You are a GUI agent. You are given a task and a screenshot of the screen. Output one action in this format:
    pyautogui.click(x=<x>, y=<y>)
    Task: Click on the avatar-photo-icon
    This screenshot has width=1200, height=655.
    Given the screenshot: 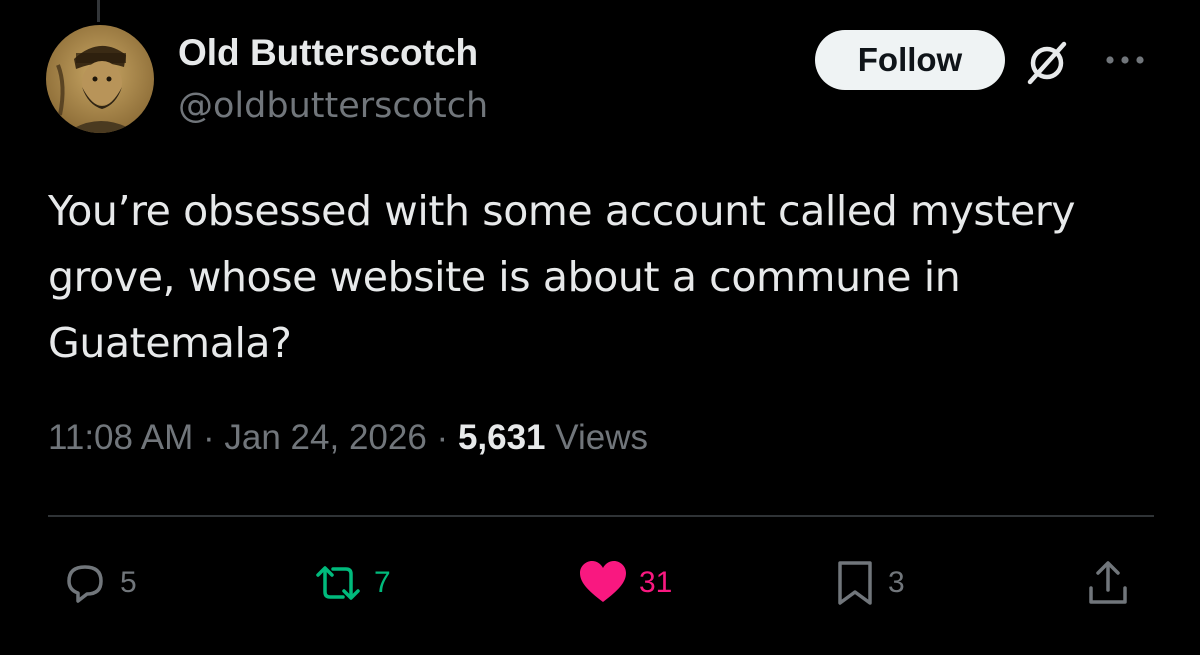 What is the action you would take?
    pyautogui.click(x=100, y=79)
    